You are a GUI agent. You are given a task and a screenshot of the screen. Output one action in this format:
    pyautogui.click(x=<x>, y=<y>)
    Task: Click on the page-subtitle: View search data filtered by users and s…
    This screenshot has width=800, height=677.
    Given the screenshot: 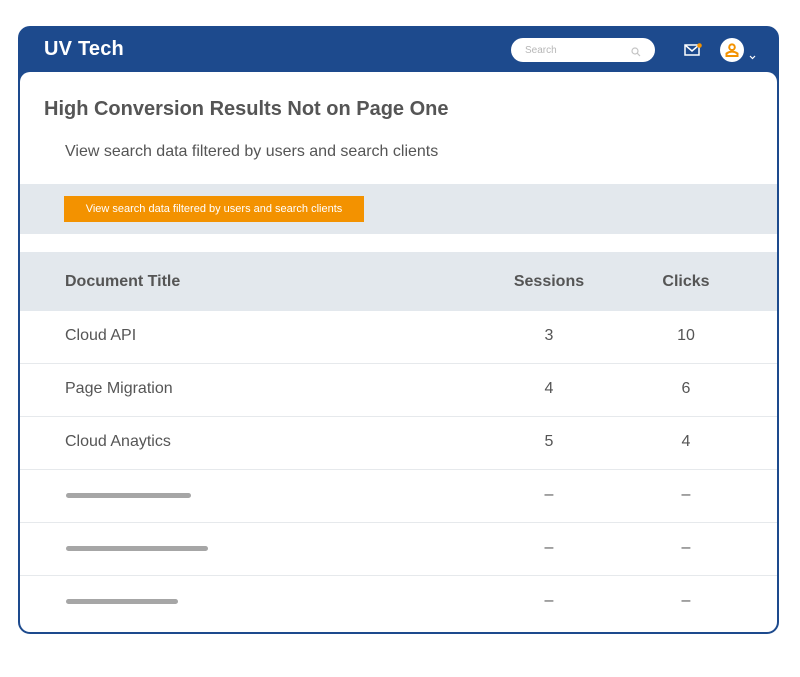 What is the action you would take?
    pyautogui.click(x=252, y=151)
    